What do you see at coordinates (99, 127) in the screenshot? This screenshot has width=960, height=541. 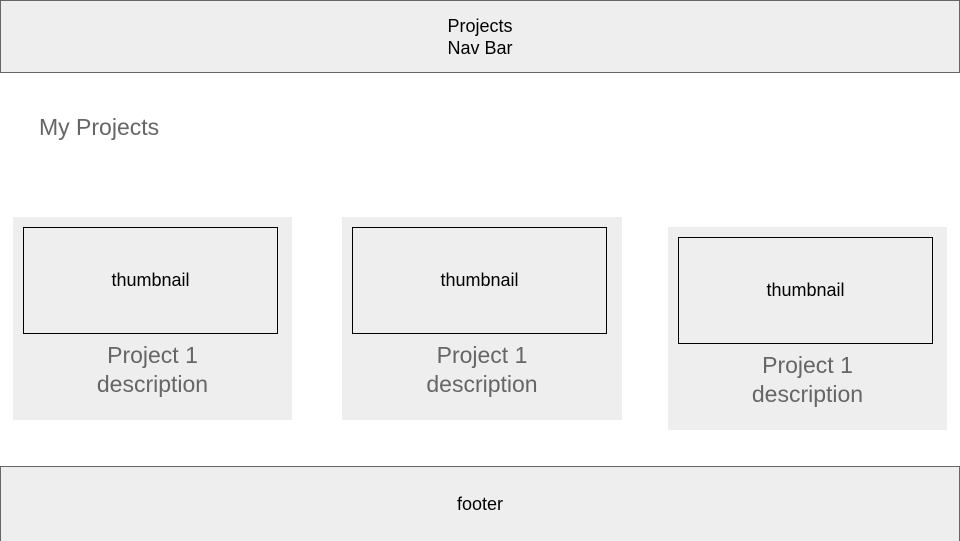 I see `page-title: My Projects` at bounding box center [99, 127].